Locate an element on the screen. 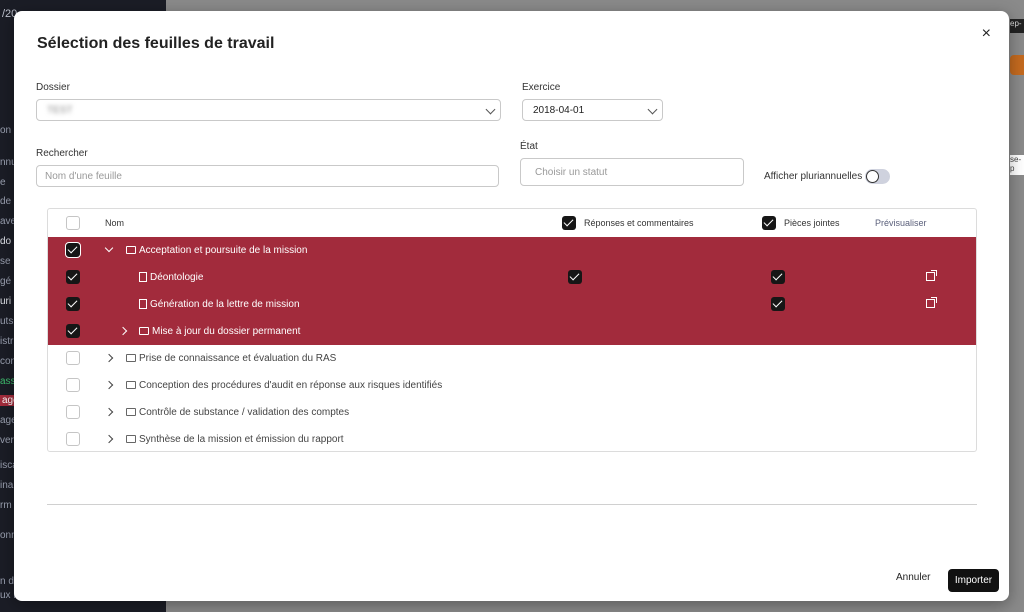  bg-text: istr is located at coordinates (7, 341).